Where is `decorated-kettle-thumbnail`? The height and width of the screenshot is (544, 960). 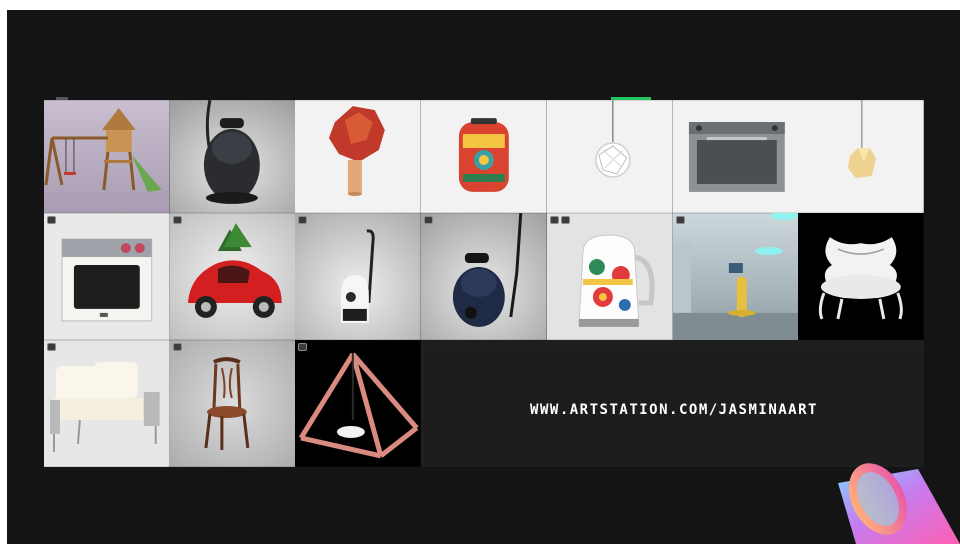
decorated-kettle-thumbnail is located at coordinates (609, 276).